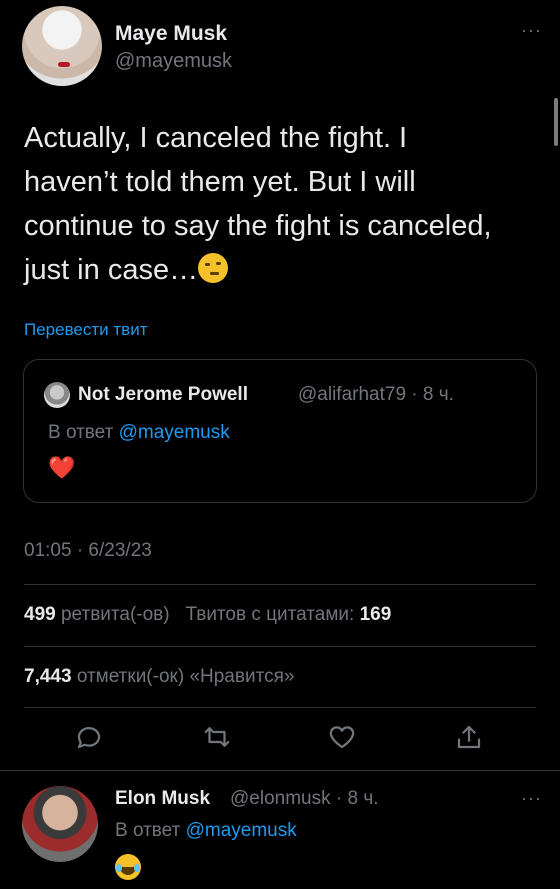 The width and height of the screenshot is (560, 889). I want to click on quotes-label: Твитов с цитатами:, so click(270, 614).